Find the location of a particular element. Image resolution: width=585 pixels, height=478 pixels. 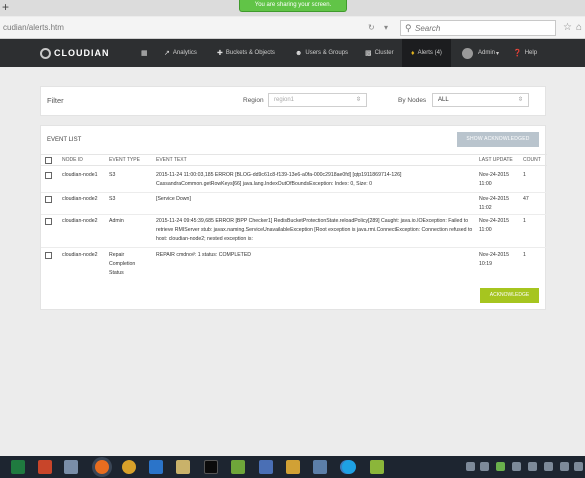

filter-panel: Filter Region region1 ⇳ By Nodes ALL ⇳ is located at coordinates (293, 101).